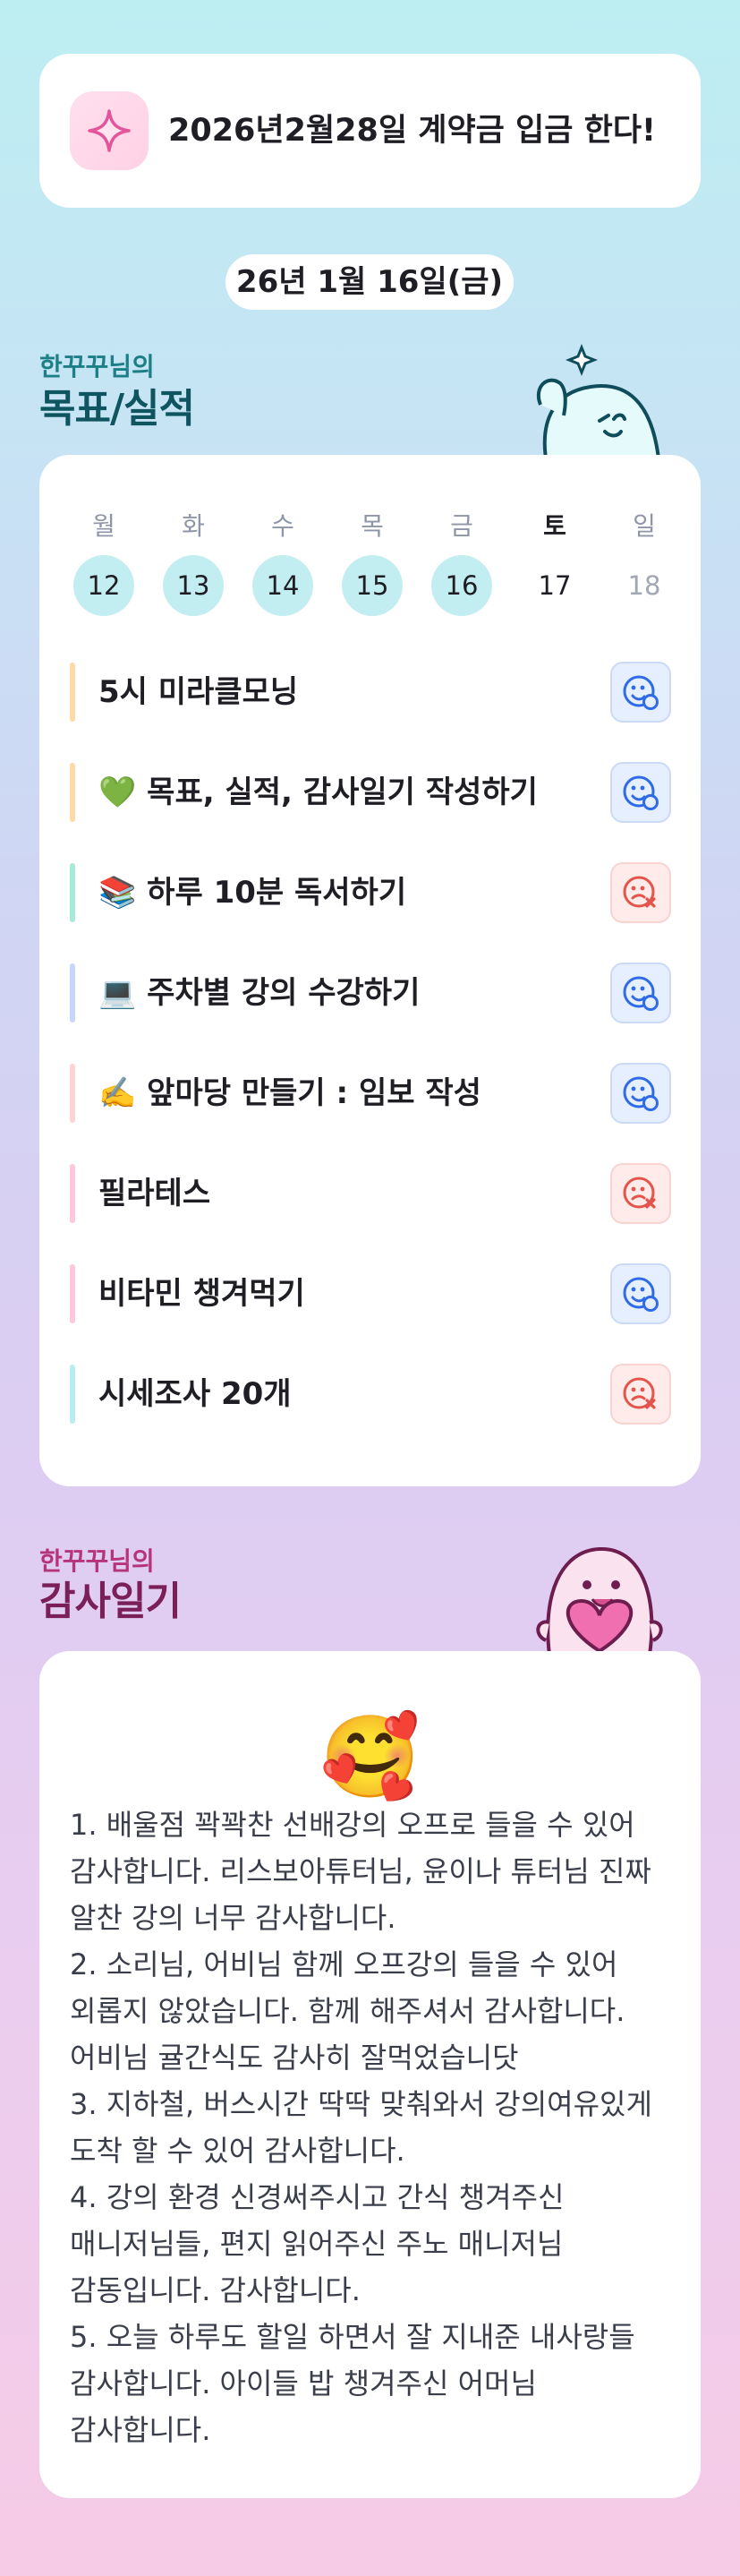  I want to click on sparkle-icon, so click(109, 131).